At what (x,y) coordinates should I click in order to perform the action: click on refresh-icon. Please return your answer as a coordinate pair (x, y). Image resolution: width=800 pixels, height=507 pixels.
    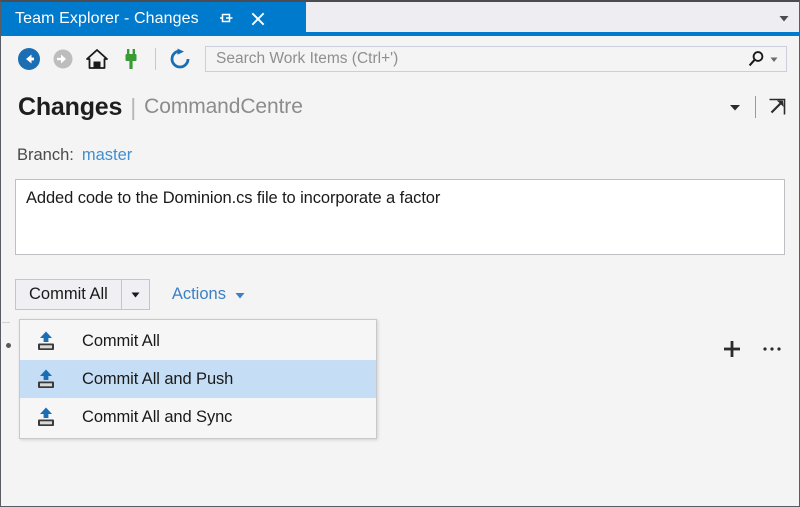
    Looking at the image, I should click on (180, 59).